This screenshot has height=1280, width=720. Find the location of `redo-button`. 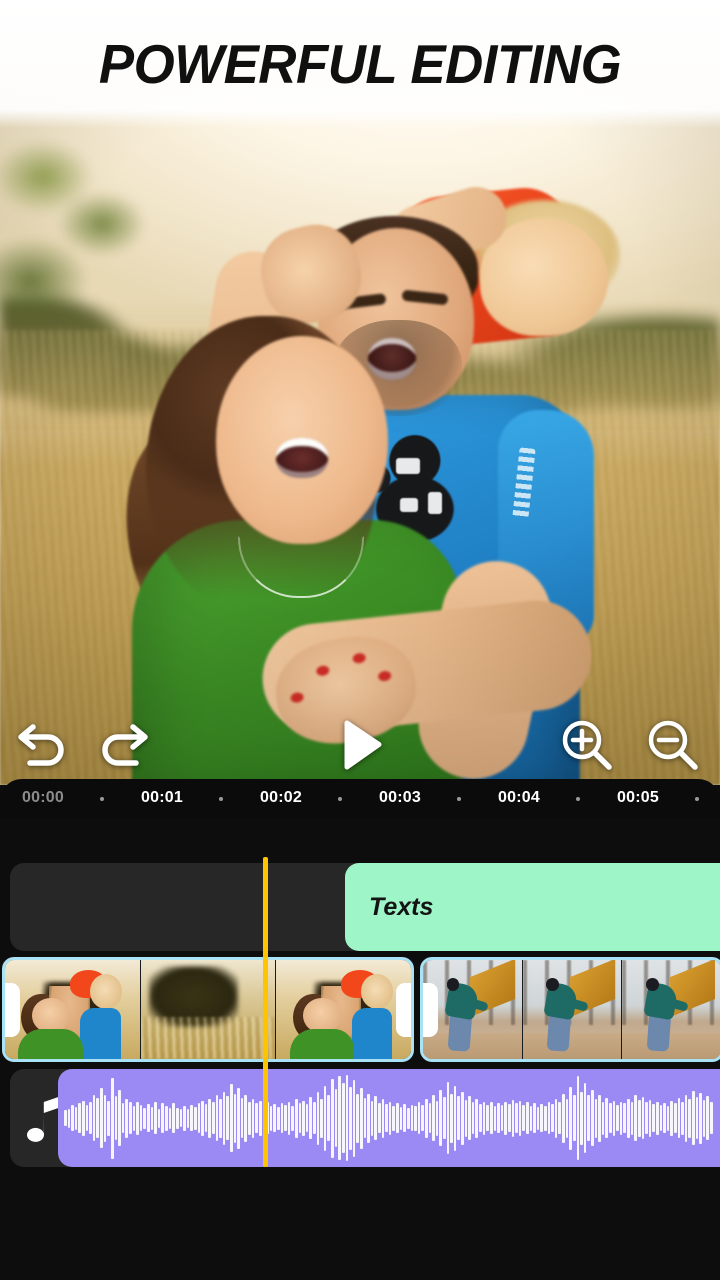

redo-button is located at coordinates (126, 745).